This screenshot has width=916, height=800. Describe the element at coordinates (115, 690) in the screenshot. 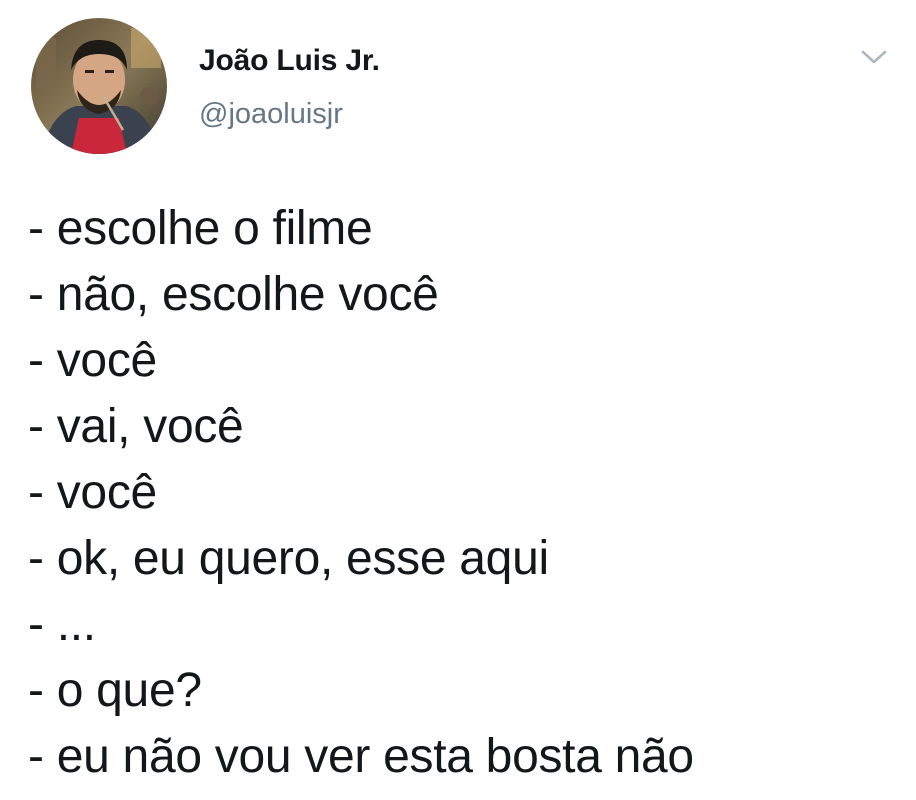

I see `tweet-line: - o que?` at that location.